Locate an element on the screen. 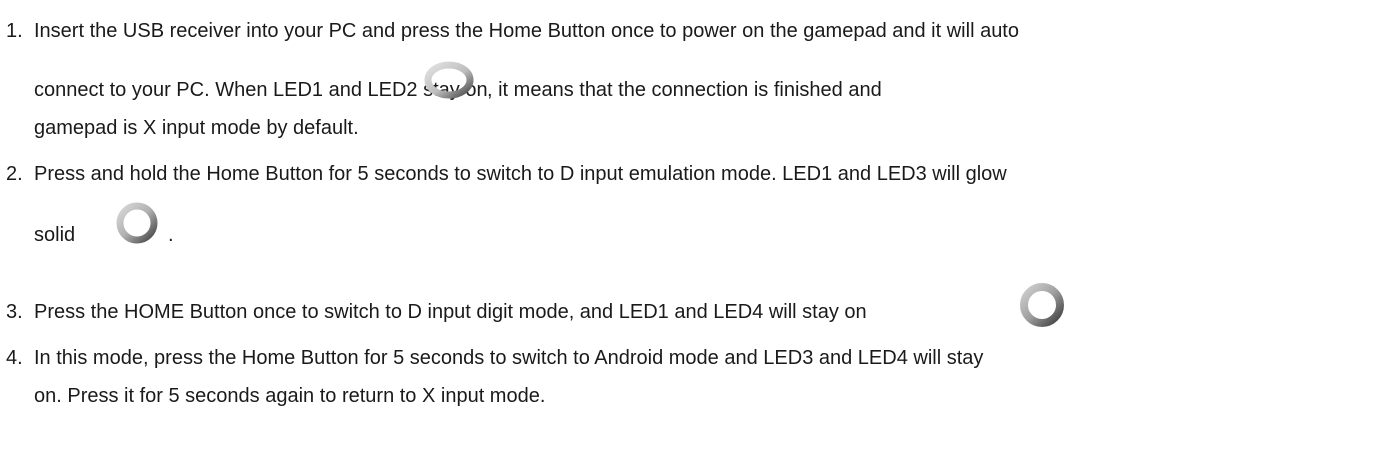 This screenshot has height=463, width=1387. step-1-line-3: gamepad is X input mode by default. is located at coordinates (196, 128).